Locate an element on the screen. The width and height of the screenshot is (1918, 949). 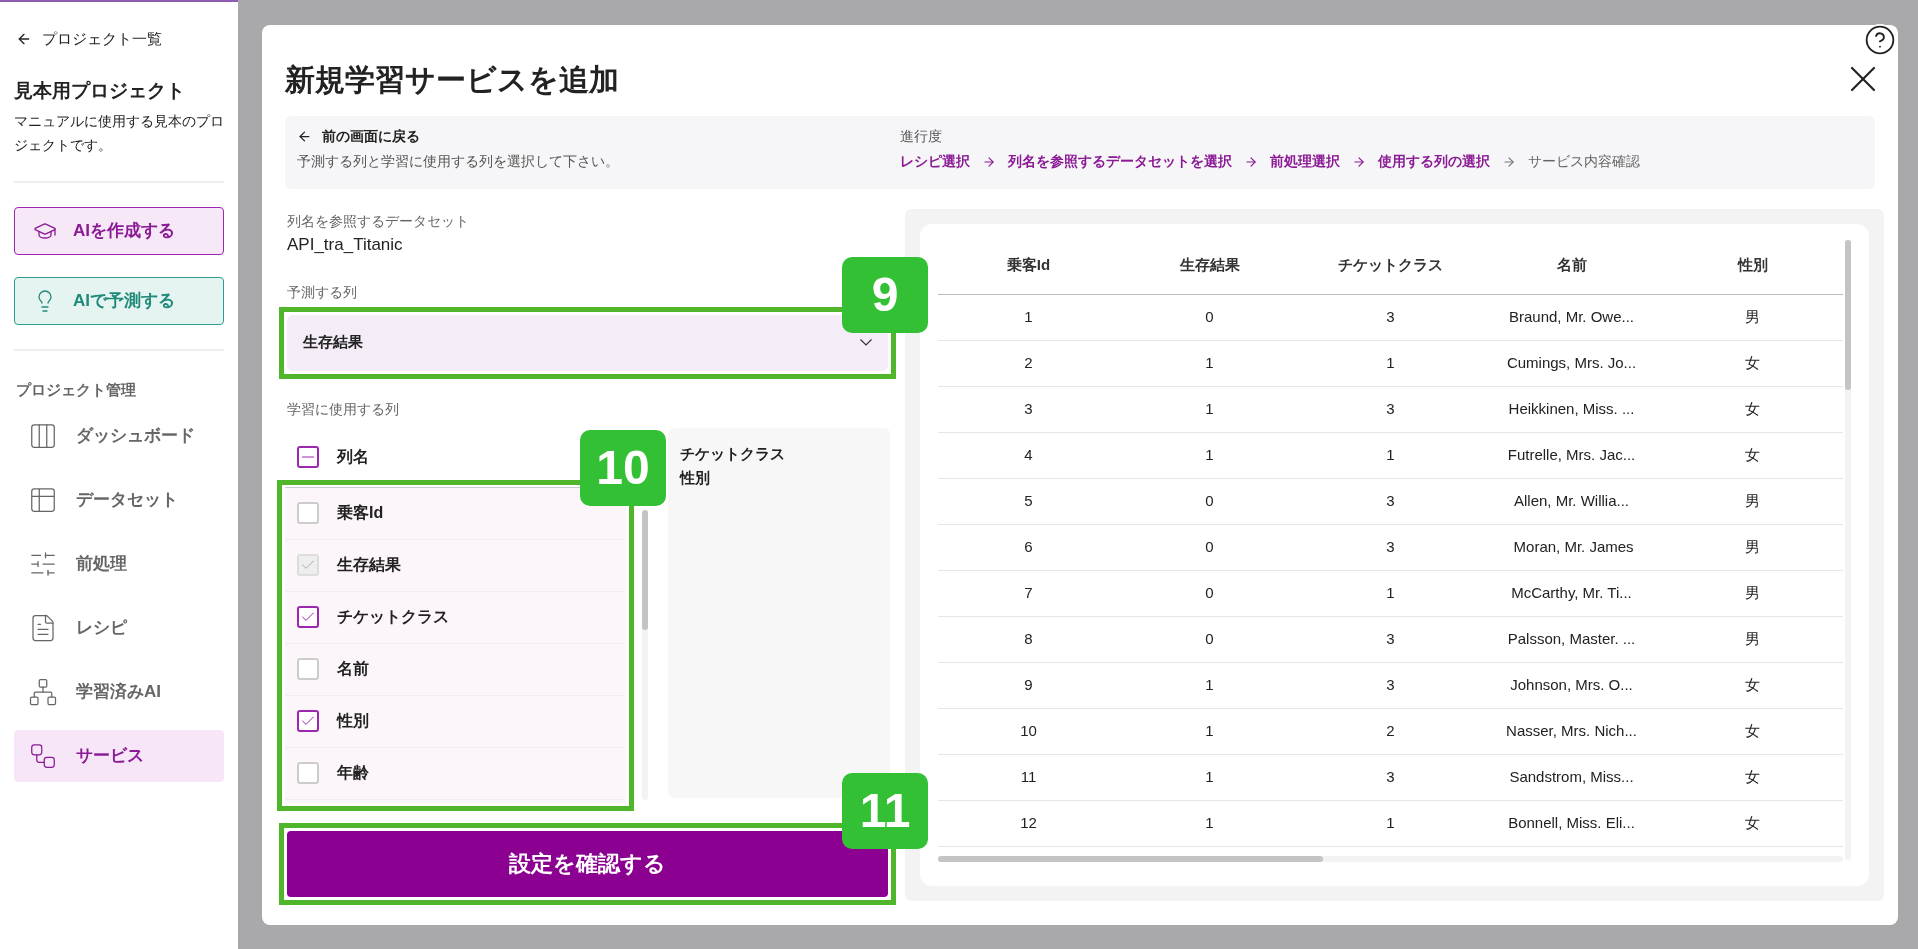
nav-icon is located at coordinates (43, 691).